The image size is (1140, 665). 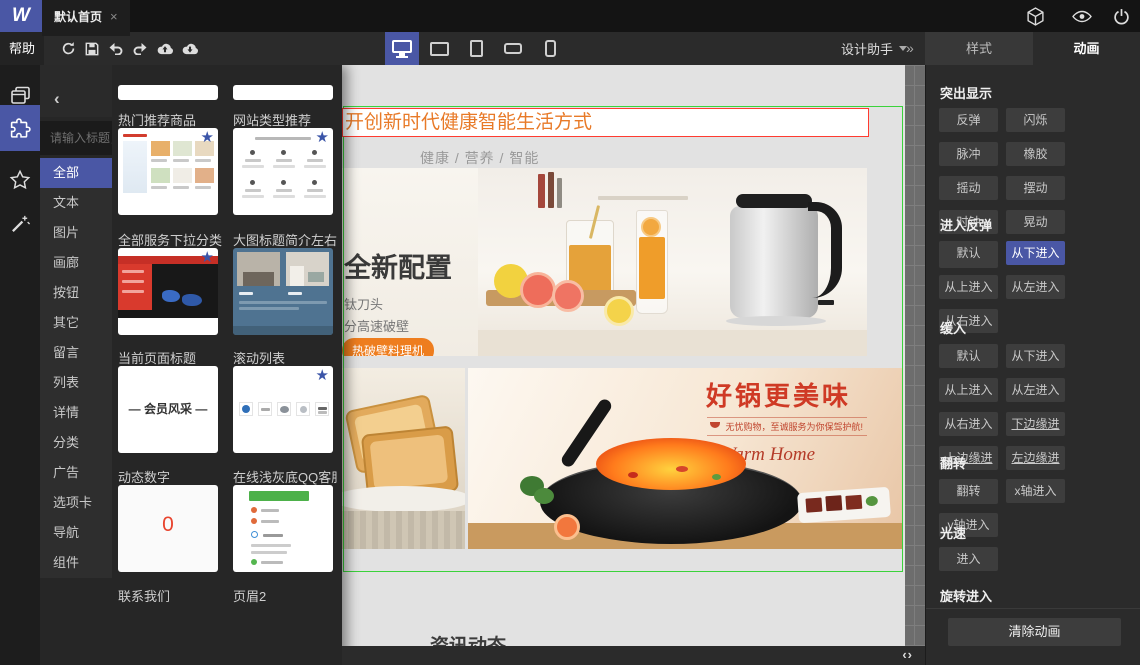 I want to click on room-photo, so click(x=258, y=269).